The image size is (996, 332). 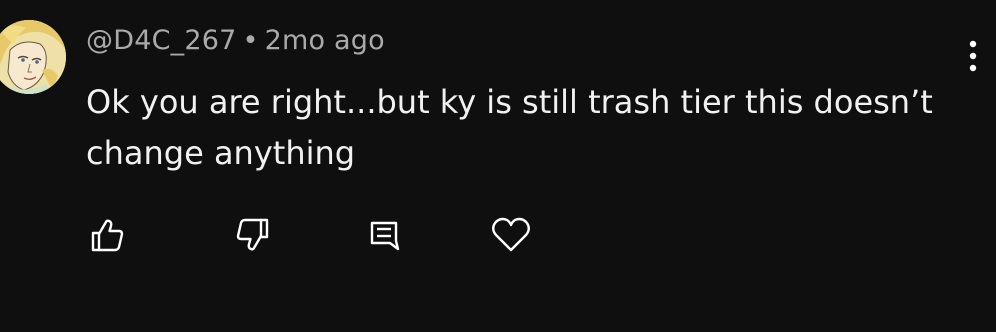 What do you see at coordinates (221, 153) in the screenshot?
I see `comment-text-line: change anything` at bounding box center [221, 153].